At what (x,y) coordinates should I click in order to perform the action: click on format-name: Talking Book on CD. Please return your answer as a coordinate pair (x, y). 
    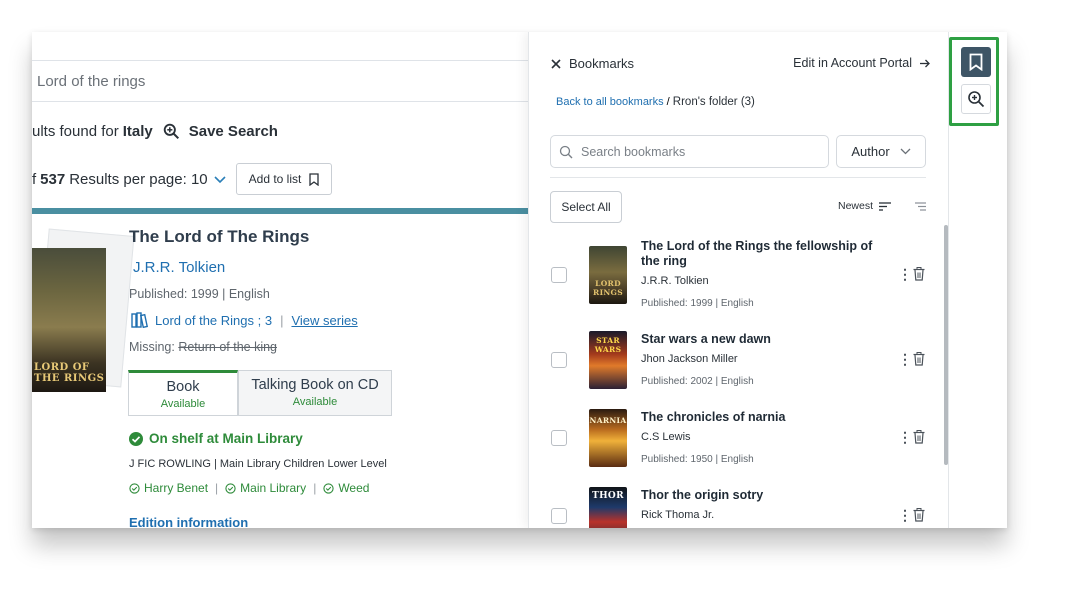
    Looking at the image, I should click on (315, 385).